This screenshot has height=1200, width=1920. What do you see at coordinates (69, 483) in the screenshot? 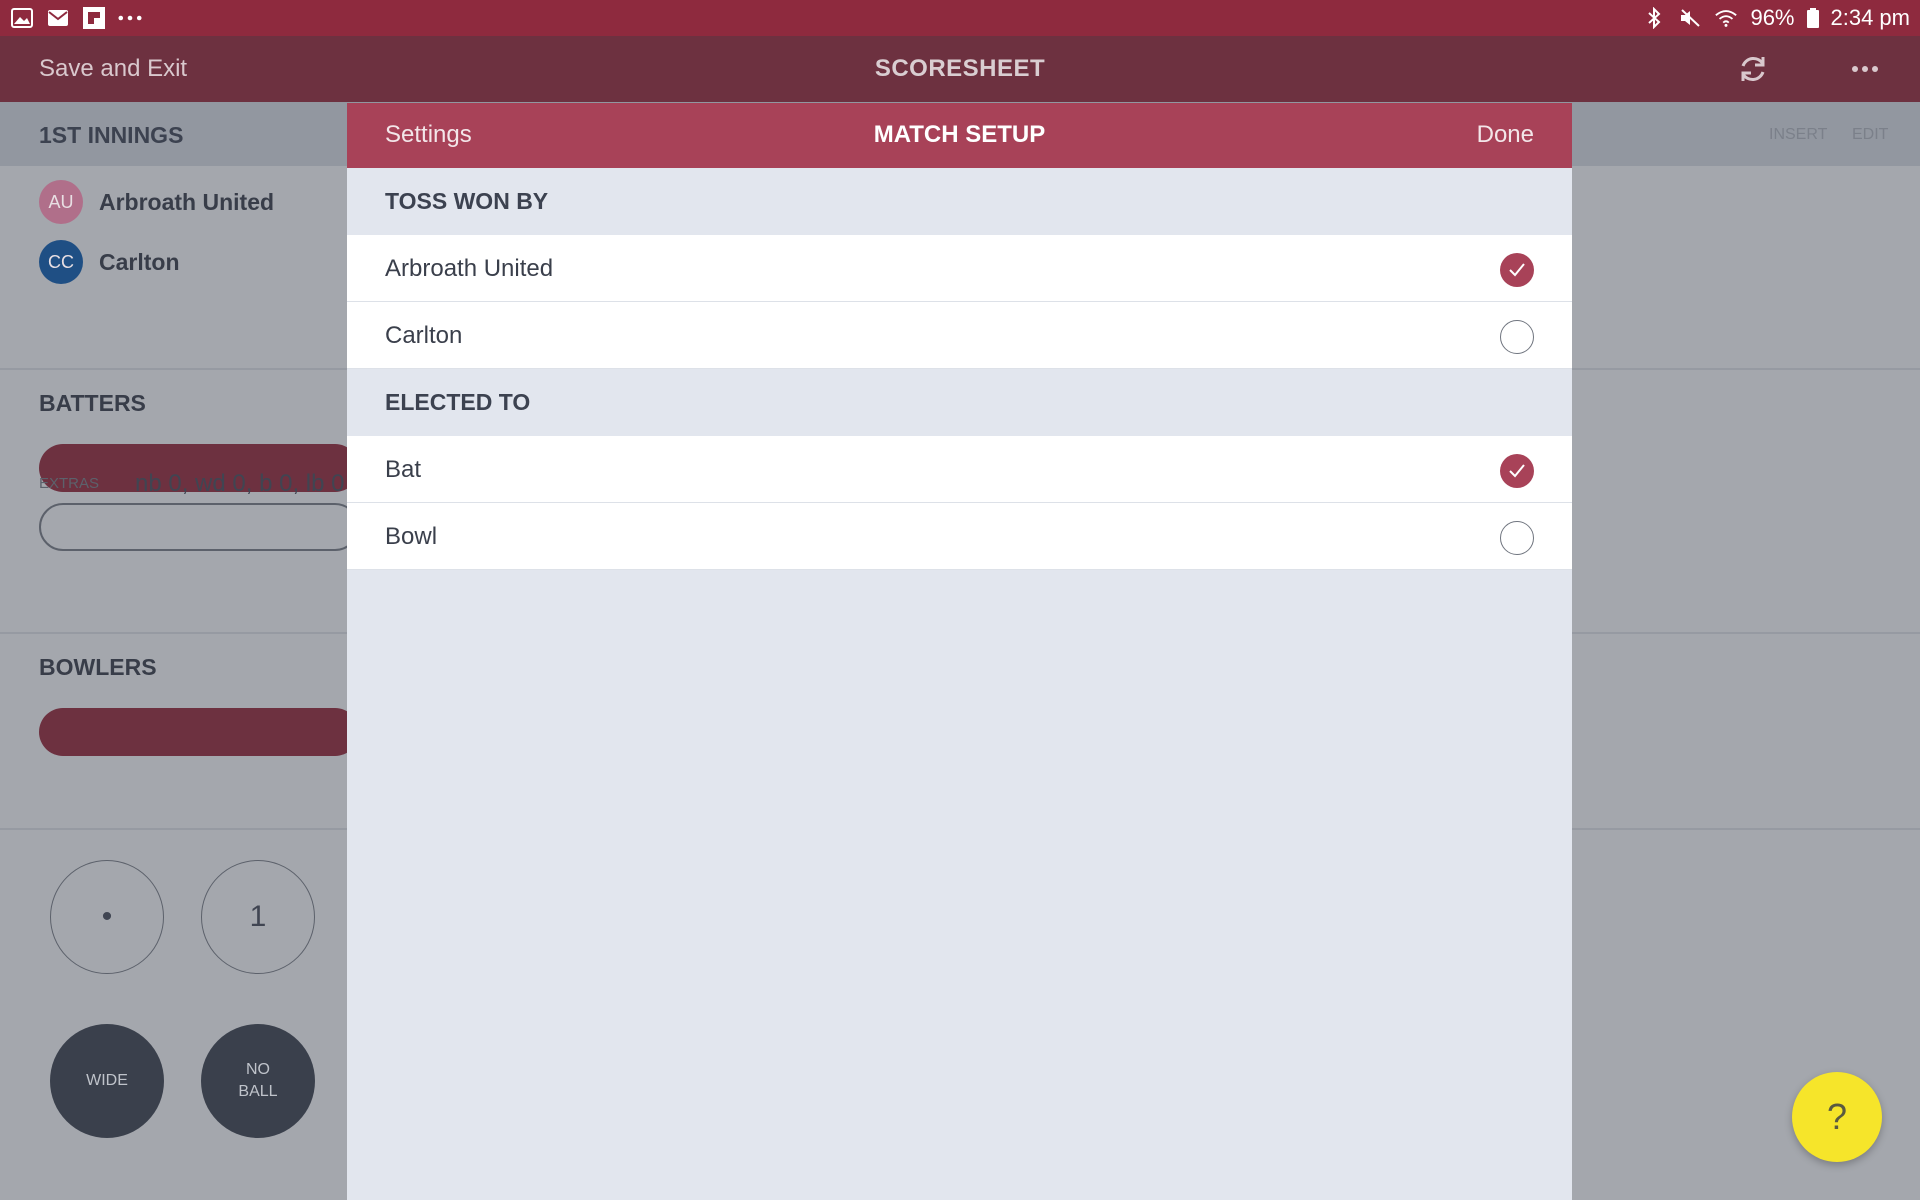
I see `extras-label: EXTRAS` at bounding box center [69, 483].